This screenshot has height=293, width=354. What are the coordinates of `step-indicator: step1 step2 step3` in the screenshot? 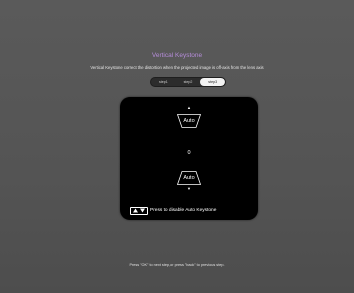 It's located at (188, 82).